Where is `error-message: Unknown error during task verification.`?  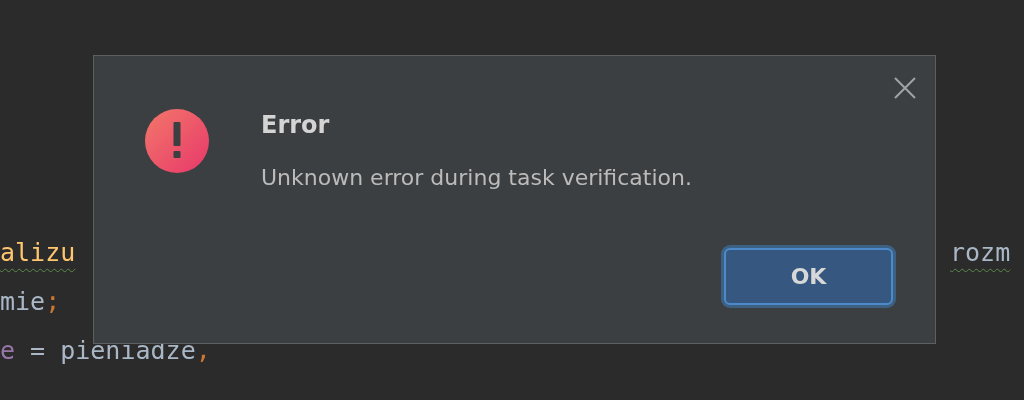 error-message: Unknown error during task verification. is located at coordinates (476, 177).